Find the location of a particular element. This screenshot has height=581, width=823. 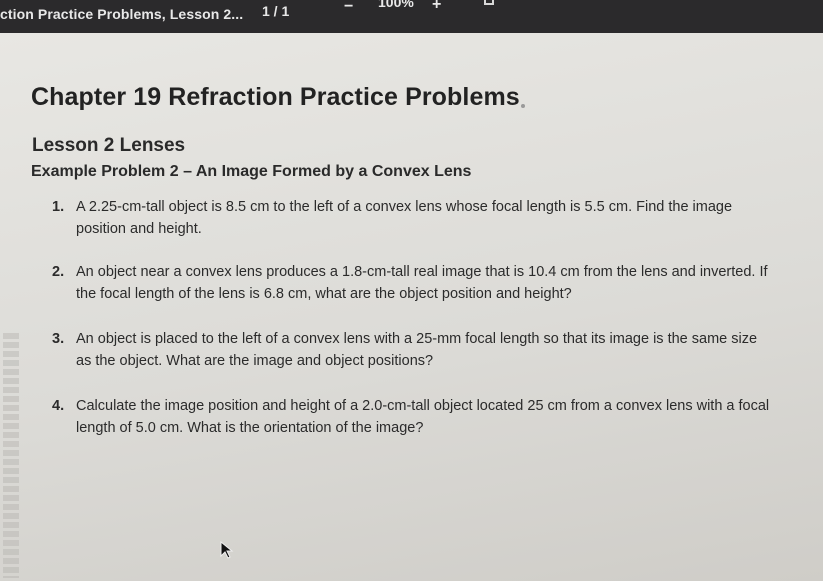

problem-number: 4. is located at coordinates (58, 406).